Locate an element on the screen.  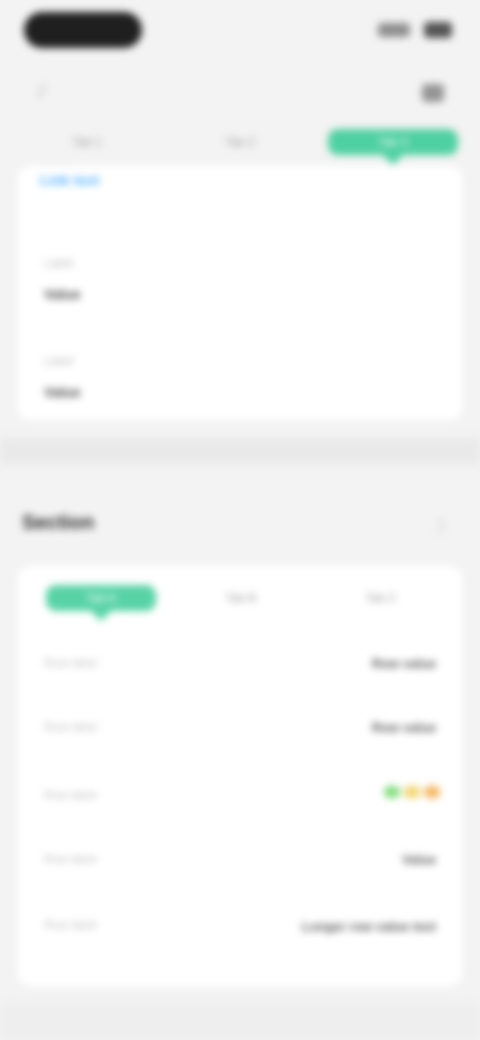
tab-a: Tab A is located at coordinates (101, 598).